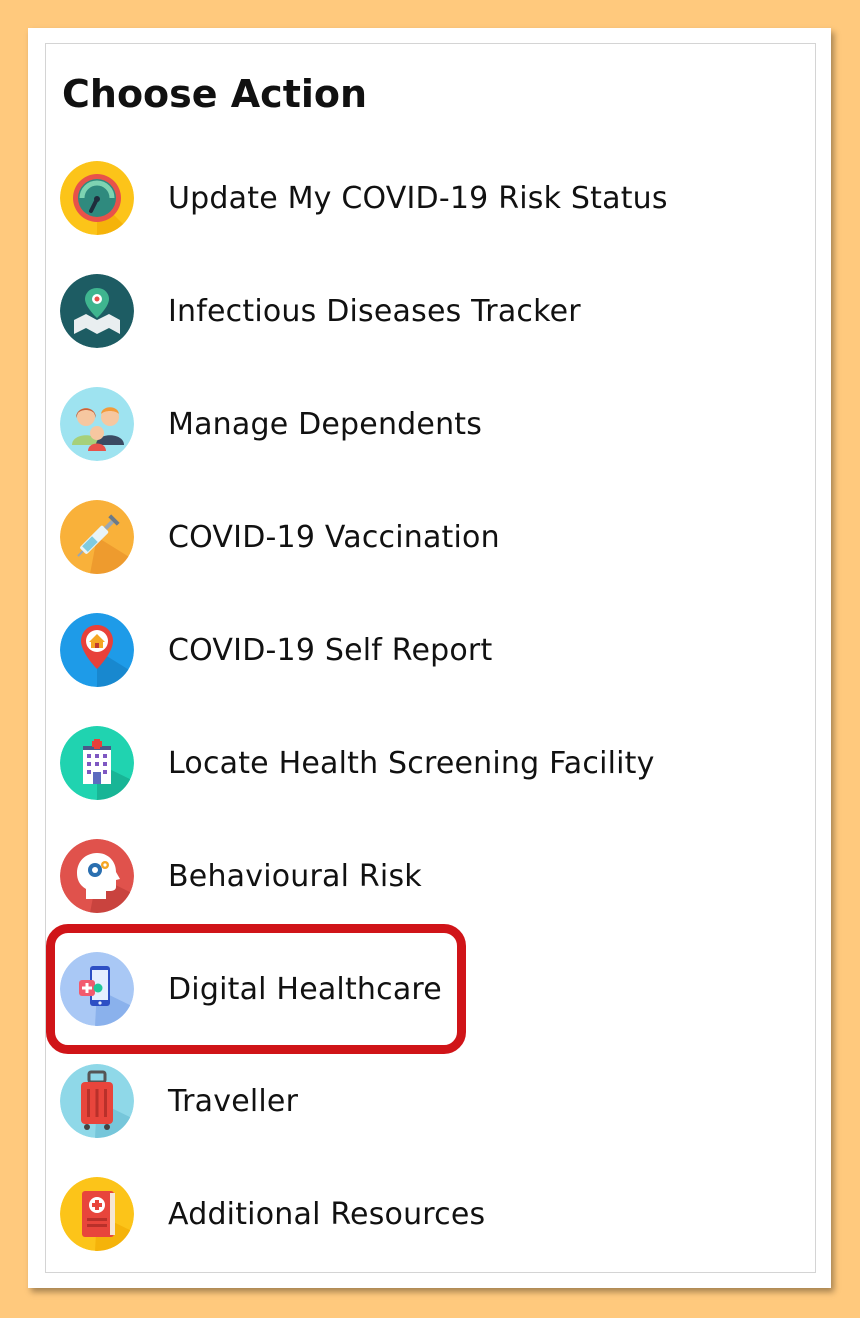  I want to click on phone-health-icon, so click(97, 989).